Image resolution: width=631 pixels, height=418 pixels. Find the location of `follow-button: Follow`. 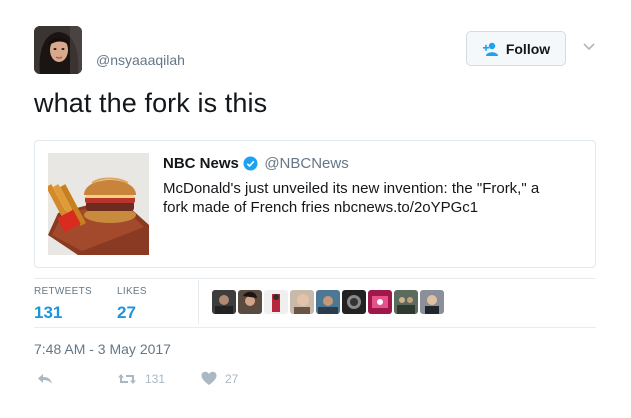

follow-button: Follow is located at coordinates (516, 48).